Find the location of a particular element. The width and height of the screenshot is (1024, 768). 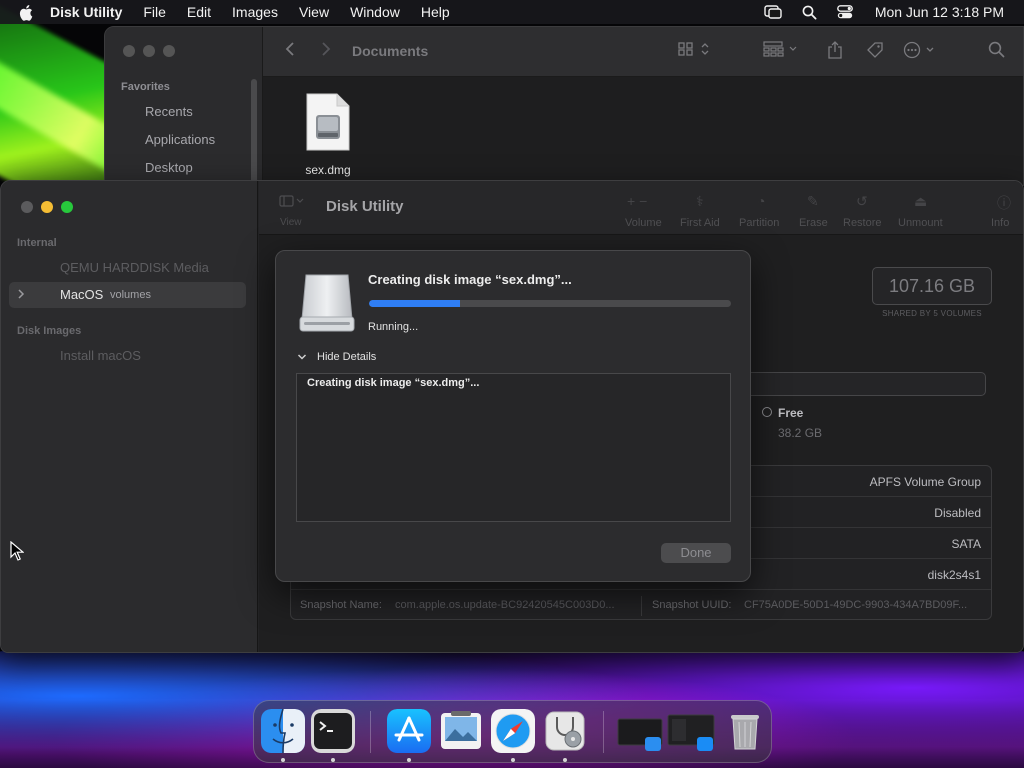

free-space-label: Free is located at coordinates (791, 413).